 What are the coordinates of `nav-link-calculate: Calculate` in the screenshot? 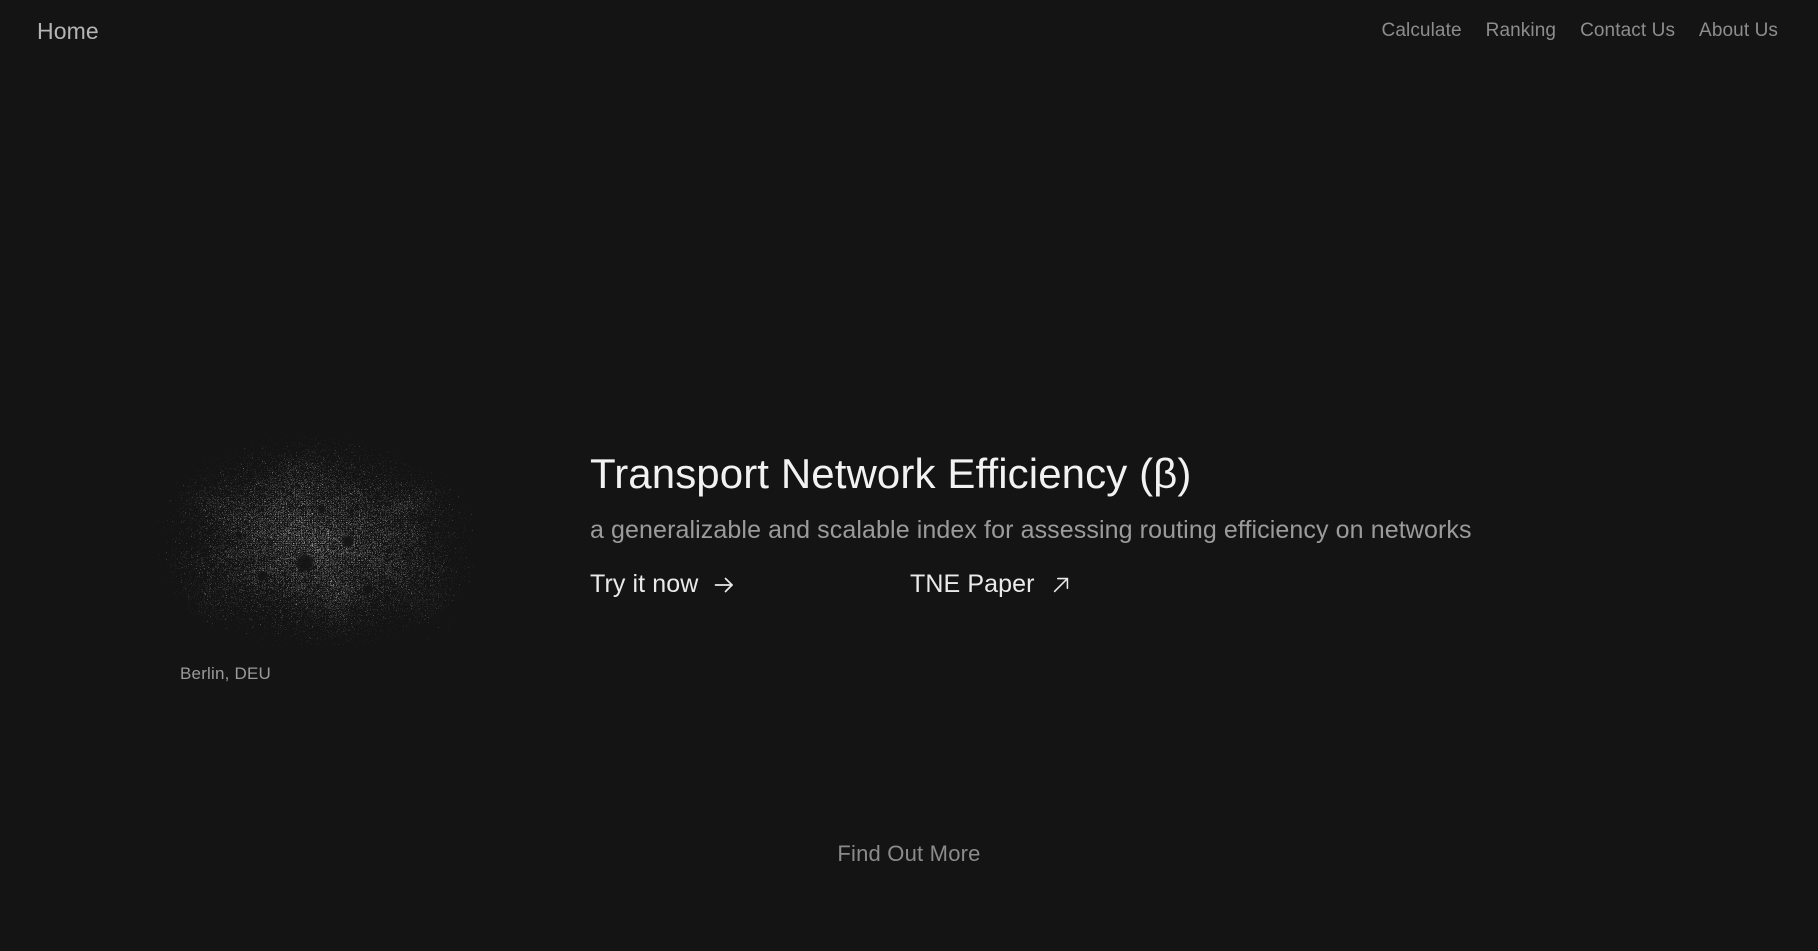 It's located at (1422, 30).